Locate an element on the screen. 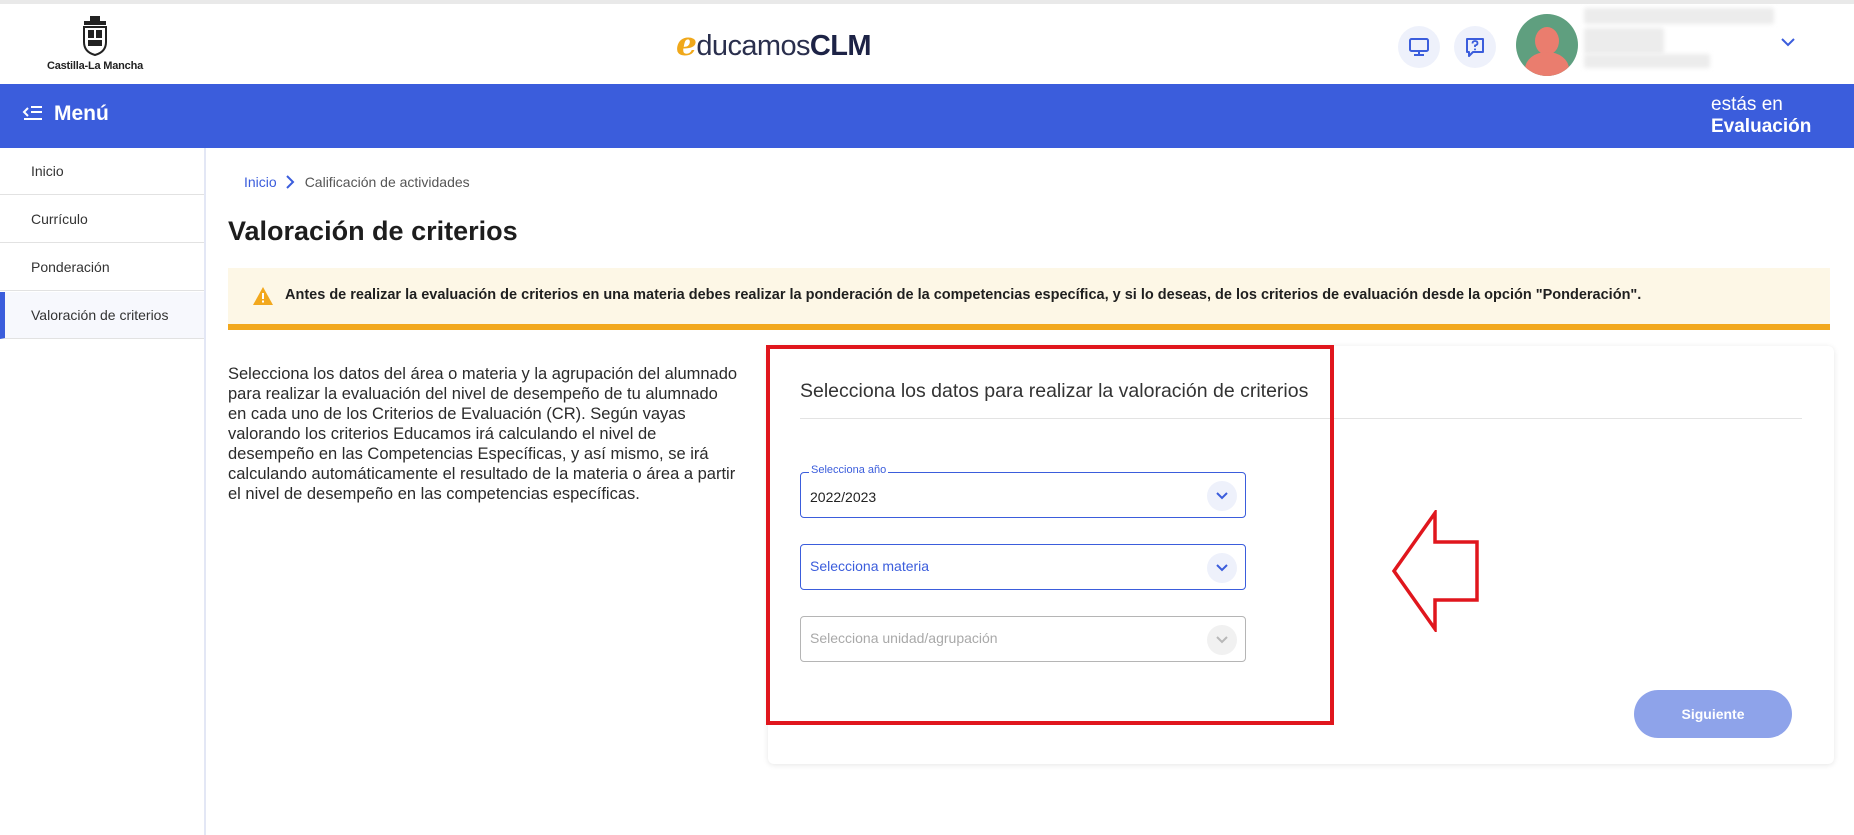 The height and width of the screenshot is (835, 1854). help-icon is located at coordinates (1475, 47).